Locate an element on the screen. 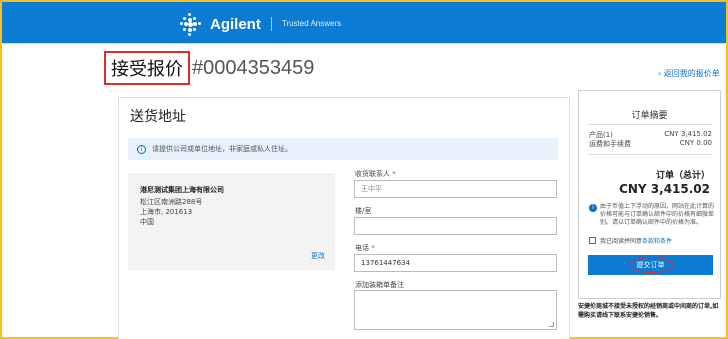  address-info-banner: i 请提供公司或单位地址，非家庭或私人住址。 is located at coordinates (343, 149).